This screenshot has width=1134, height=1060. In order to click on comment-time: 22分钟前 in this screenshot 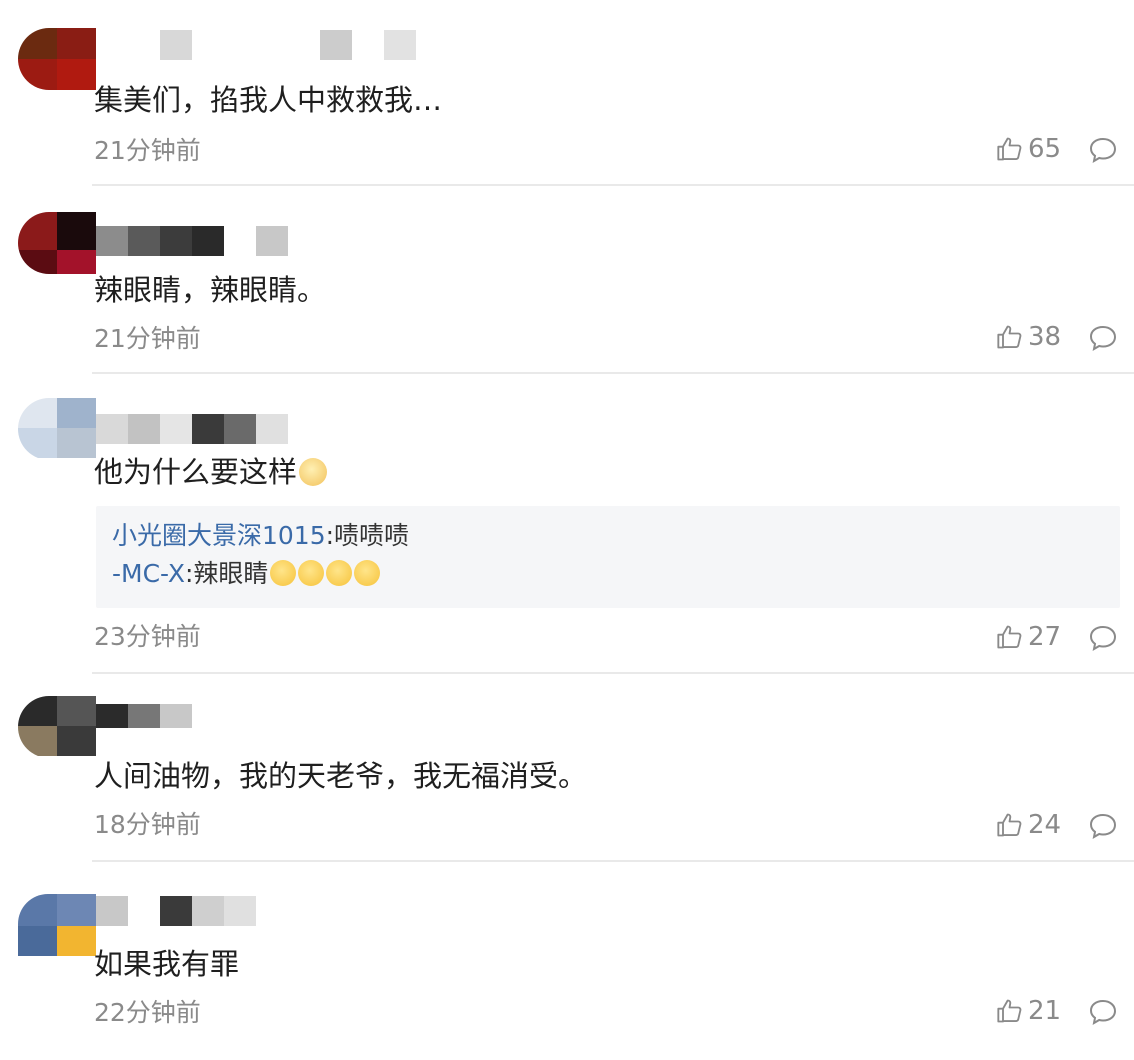, I will do `click(147, 1012)`.